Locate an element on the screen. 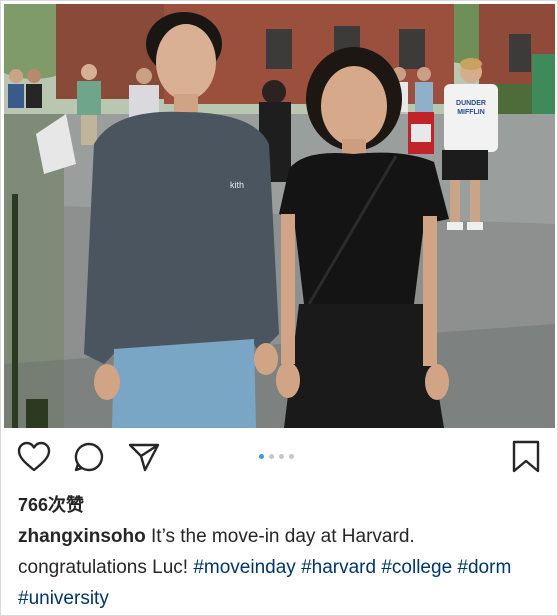  hashtag-link: #university is located at coordinates (63, 598).